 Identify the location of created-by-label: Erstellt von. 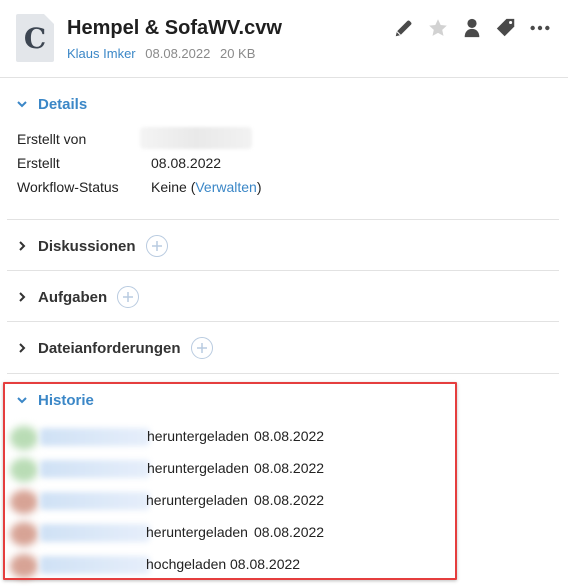
(52, 139).